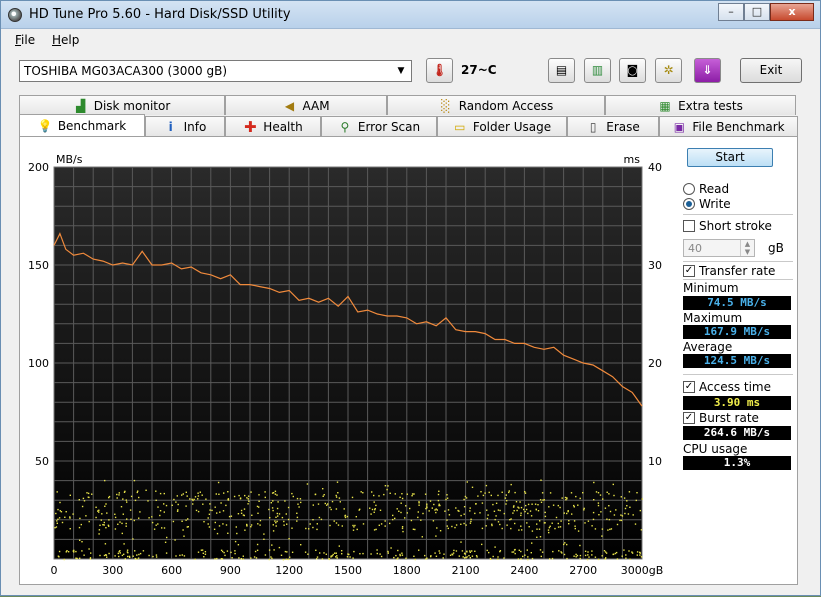  What do you see at coordinates (737, 271) in the screenshot?
I see `transfer-rate-label: Transfer rate` at bounding box center [737, 271].